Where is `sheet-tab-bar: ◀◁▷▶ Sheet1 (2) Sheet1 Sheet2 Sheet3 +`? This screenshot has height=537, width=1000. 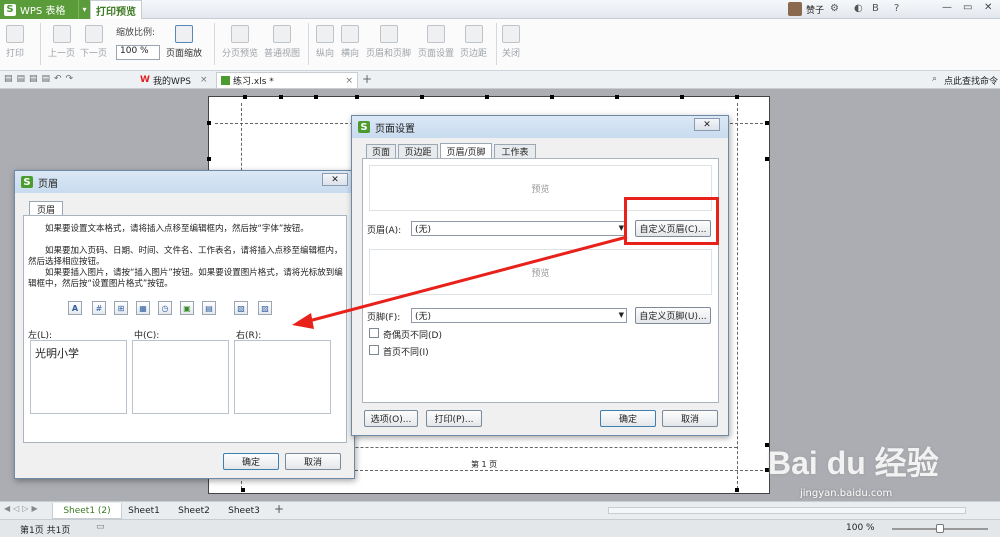 sheet-tab-bar: ◀◁▷▶ Sheet1 (2) Sheet1 Sheet2 Sheet3 + is located at coordinates (500, 510).